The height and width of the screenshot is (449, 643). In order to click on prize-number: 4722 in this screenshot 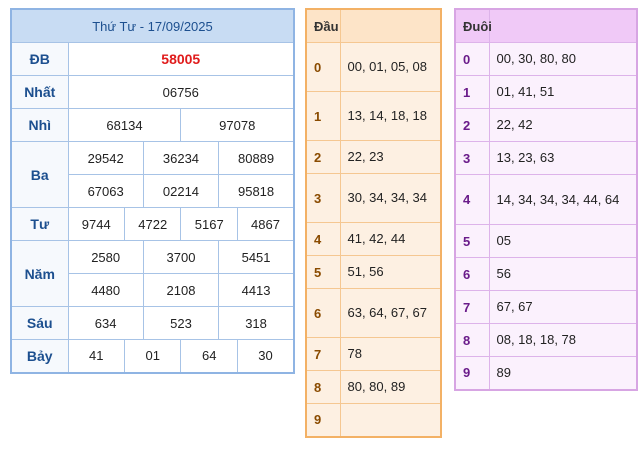, I will do `click(152, 224)`.